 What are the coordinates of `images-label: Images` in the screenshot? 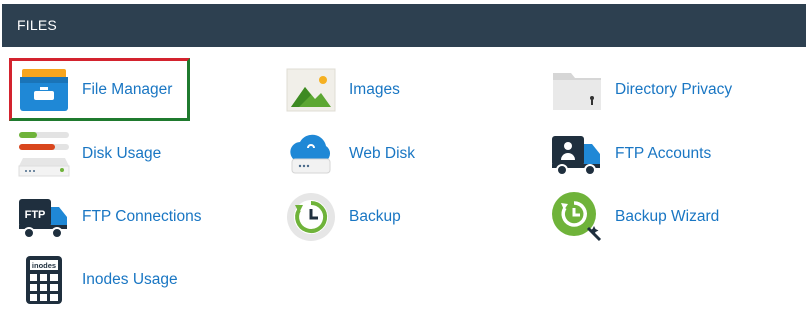 It's located at (374, 89).